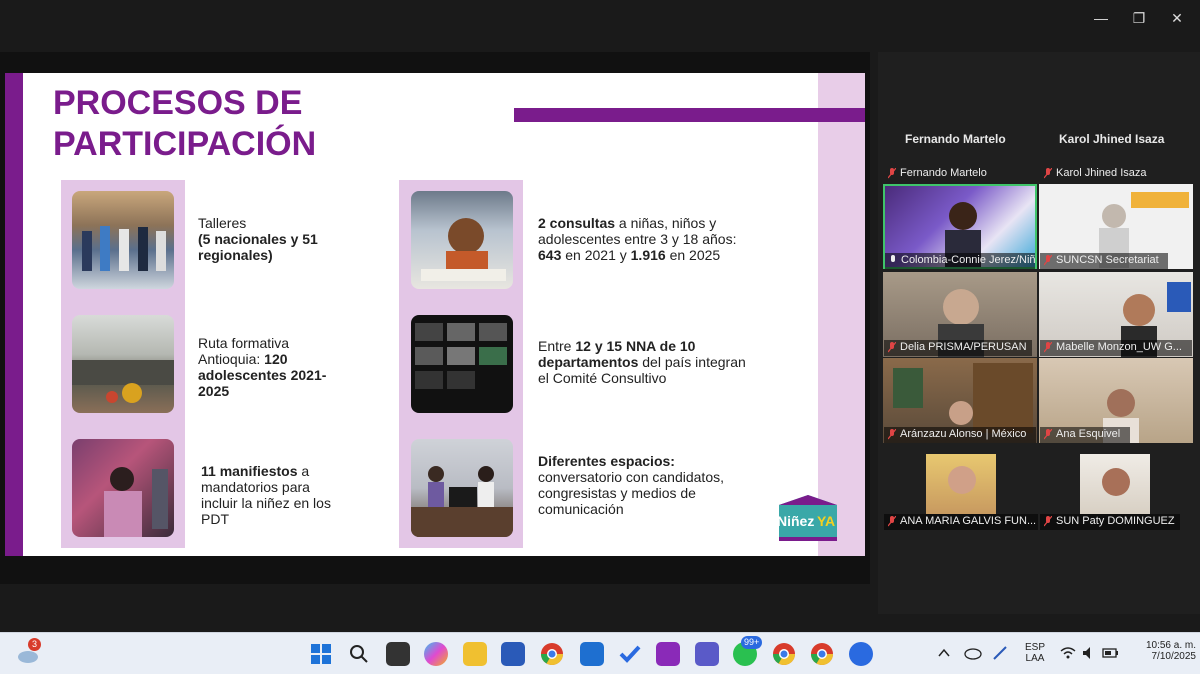 This screenshot has height=674, width=1200. I want to click on outlook-icon, so click(592, 654).